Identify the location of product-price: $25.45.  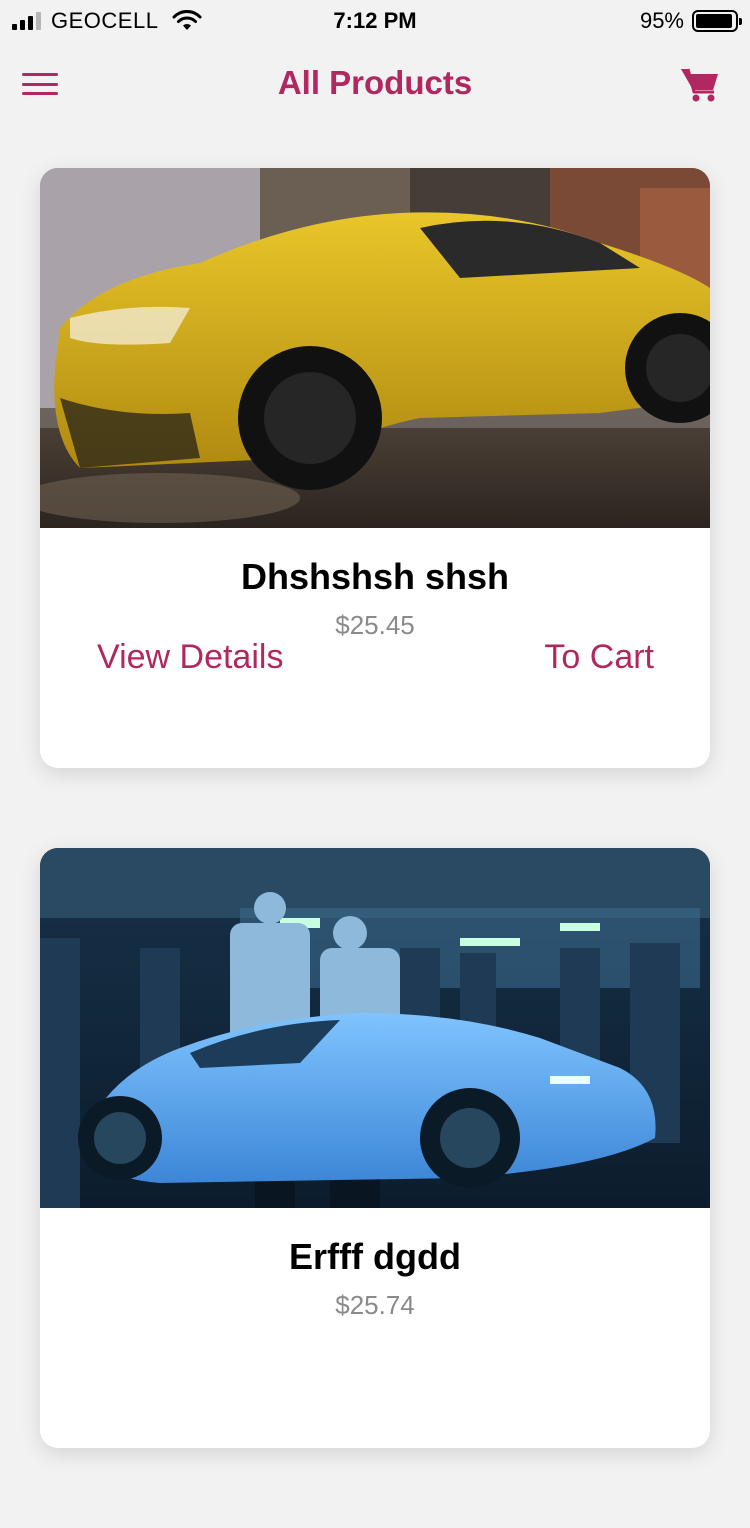
(375, 625).